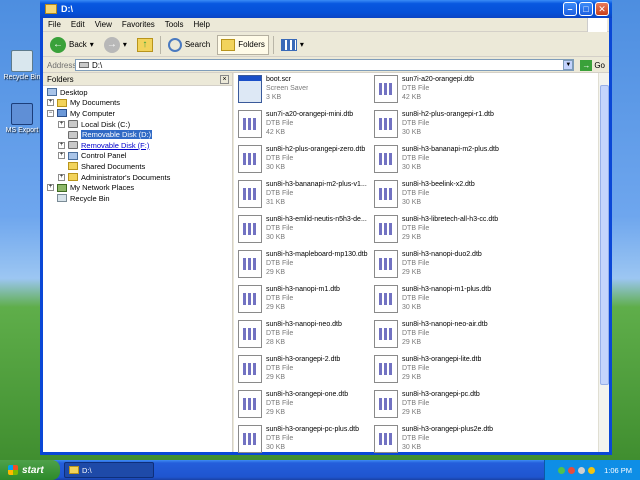  Describe the element at coordinates (74, 92) in the screenshot. I see `tree-item-label: Desktop` at that location.